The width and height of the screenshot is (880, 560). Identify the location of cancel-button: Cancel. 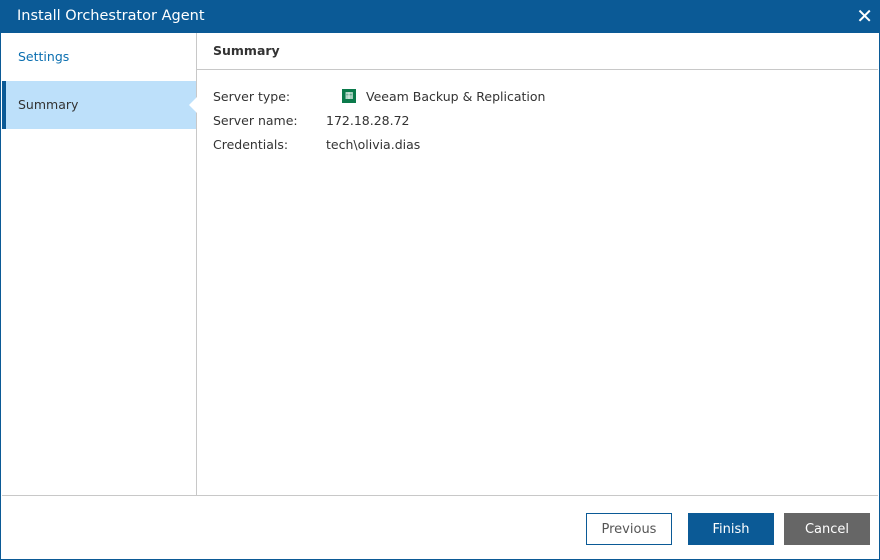
(827, 529).